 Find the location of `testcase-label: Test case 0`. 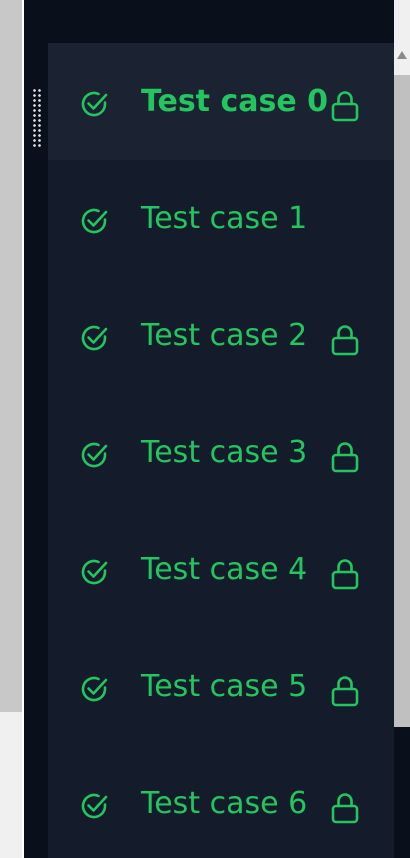

testcase-label: Test case 0 is located at coordinates (235, 101).